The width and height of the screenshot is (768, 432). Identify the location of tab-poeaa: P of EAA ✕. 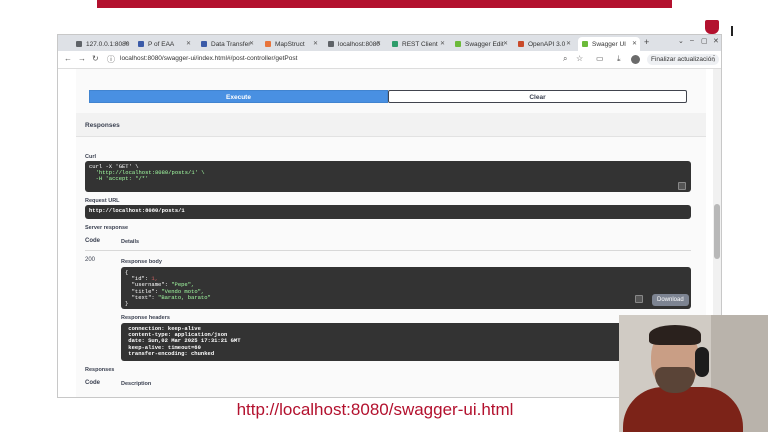
(164, 44).